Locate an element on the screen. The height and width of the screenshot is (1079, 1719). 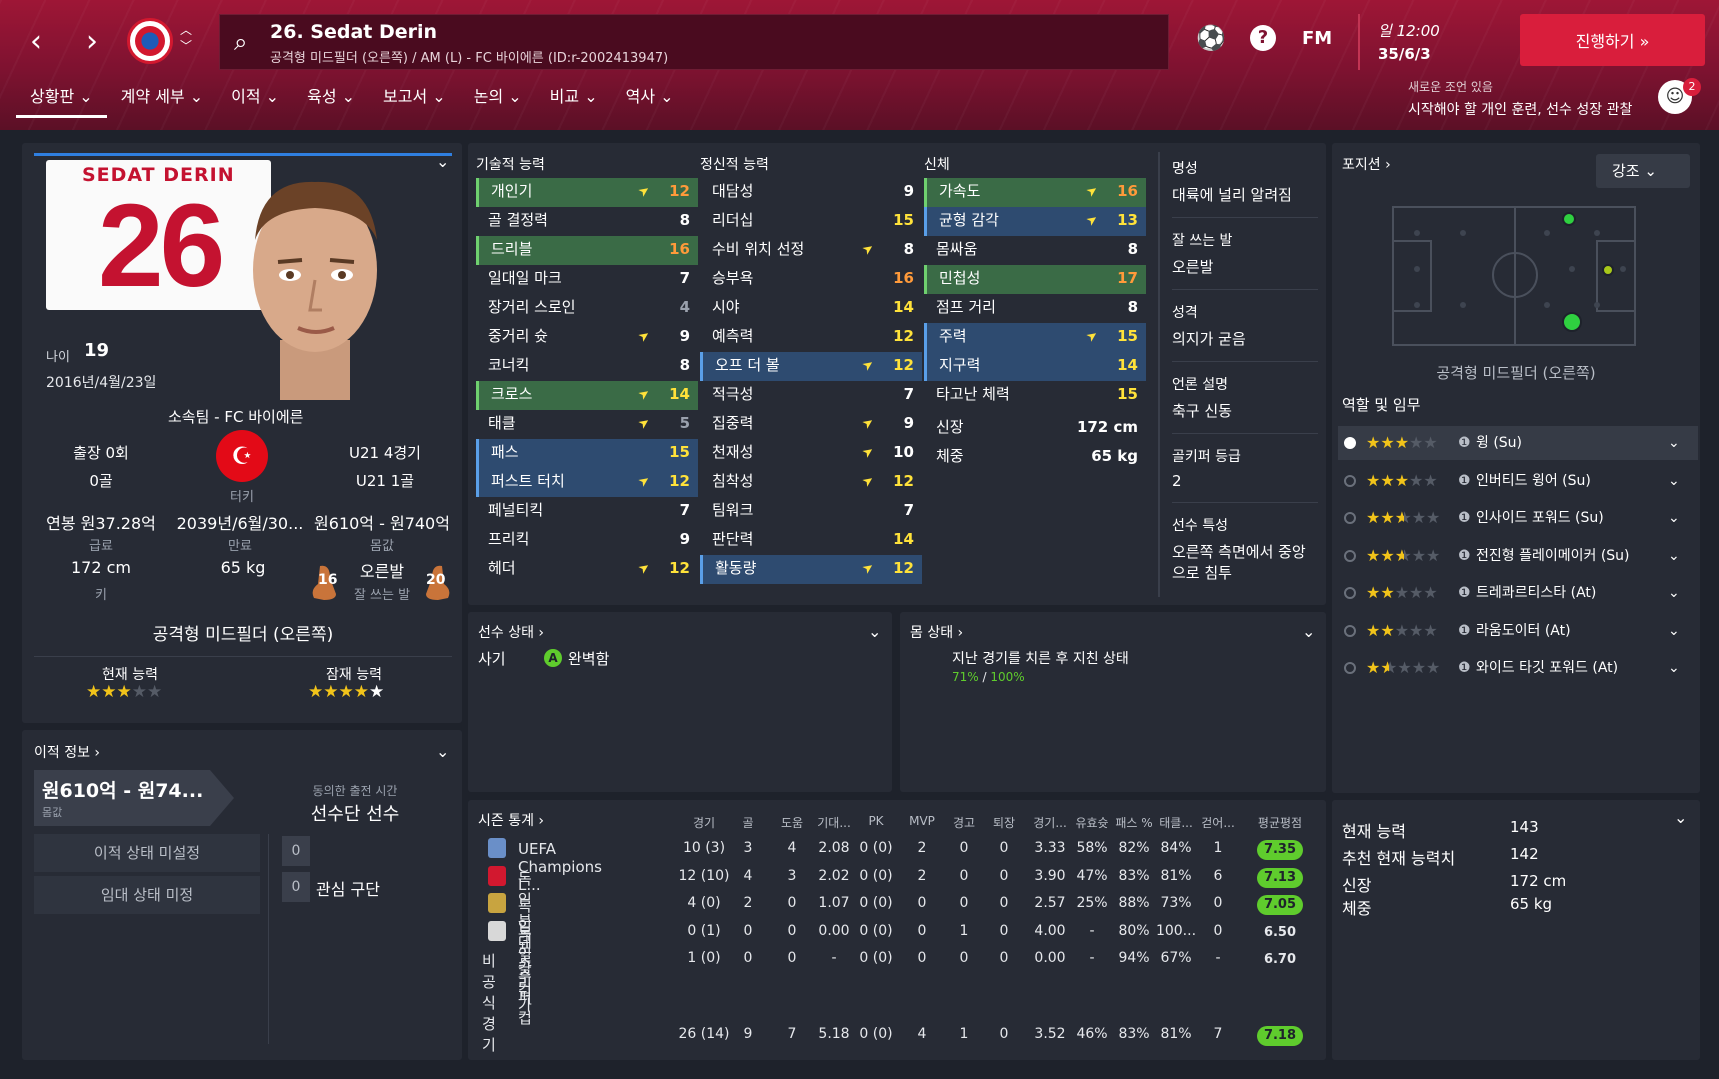
info-item: 선수 특성 오른쪽 측면에서 중앙으로 침투 is located at coordinates (1245, 549).